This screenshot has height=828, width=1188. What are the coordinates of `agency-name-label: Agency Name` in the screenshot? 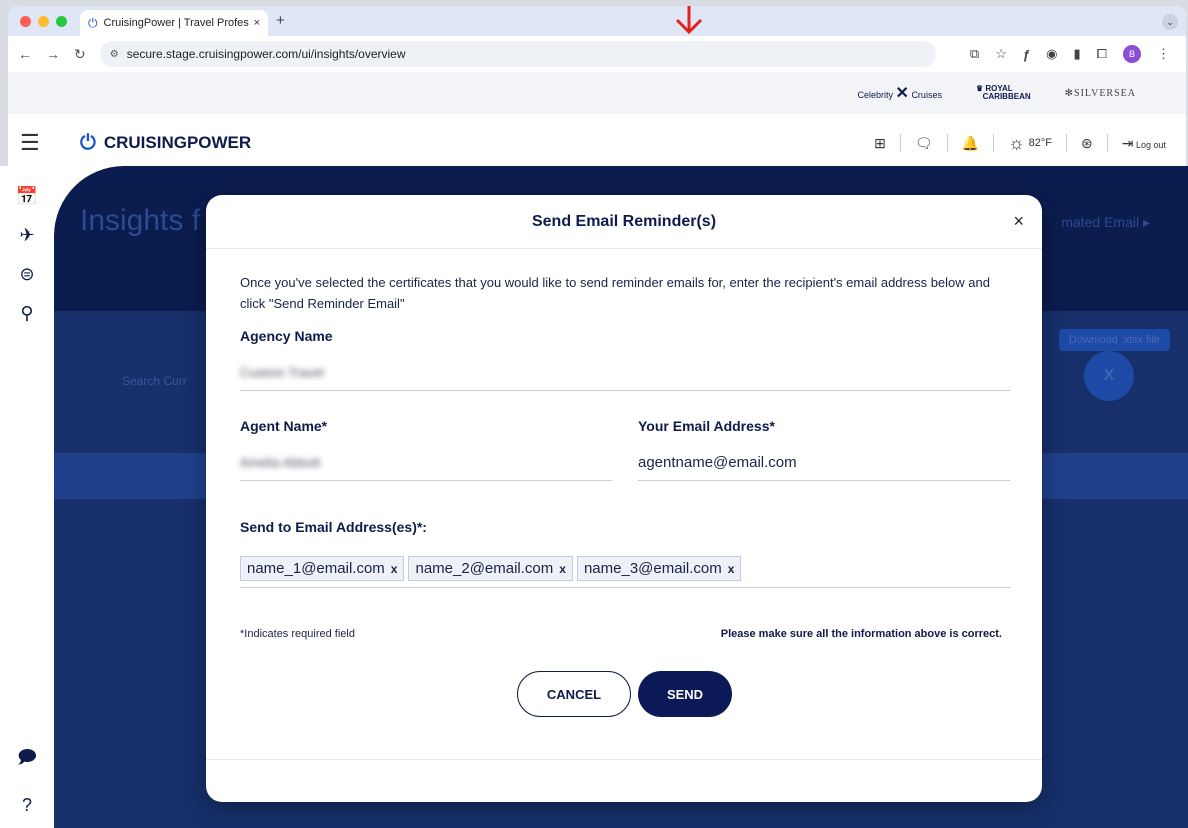 It's located at (286, 336).